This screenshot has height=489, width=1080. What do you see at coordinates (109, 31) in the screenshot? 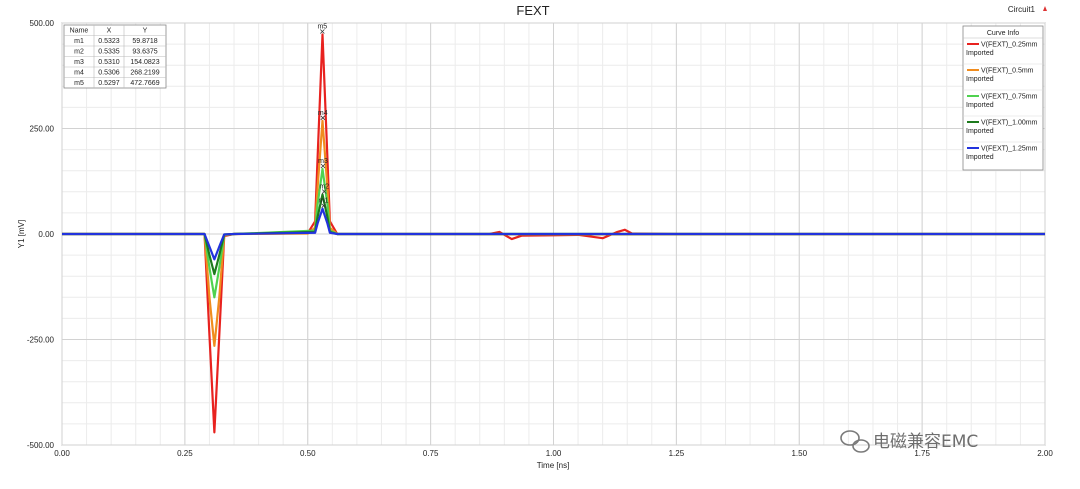
I see `marker-table-header: X` at bounding box center [109, 31].